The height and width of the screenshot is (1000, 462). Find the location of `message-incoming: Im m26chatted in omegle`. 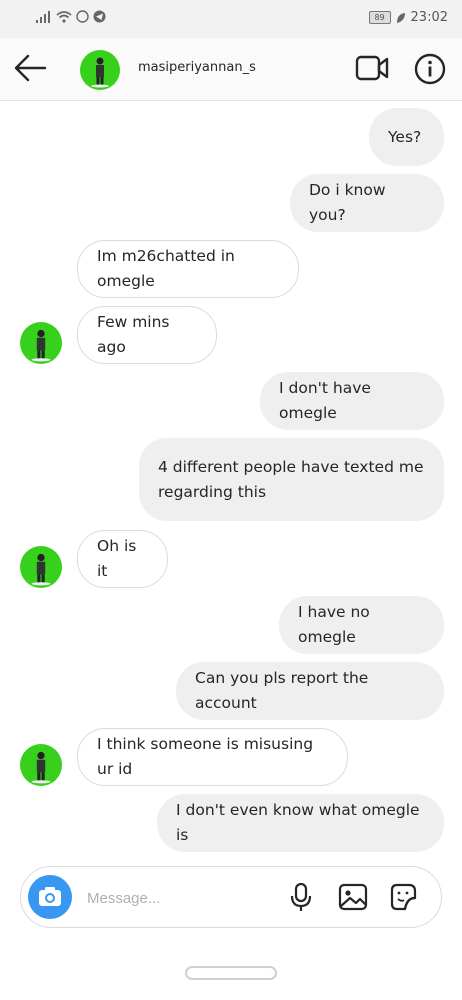

message-incoming: Im m26chatted in omegle is located at coordinates (188, 269).